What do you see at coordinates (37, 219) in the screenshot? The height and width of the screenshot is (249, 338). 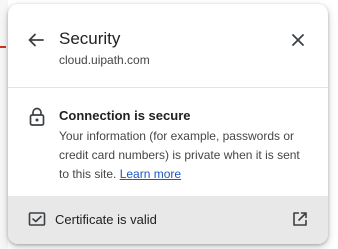 I see `certificate-icon` at bounding box center [37, 219].